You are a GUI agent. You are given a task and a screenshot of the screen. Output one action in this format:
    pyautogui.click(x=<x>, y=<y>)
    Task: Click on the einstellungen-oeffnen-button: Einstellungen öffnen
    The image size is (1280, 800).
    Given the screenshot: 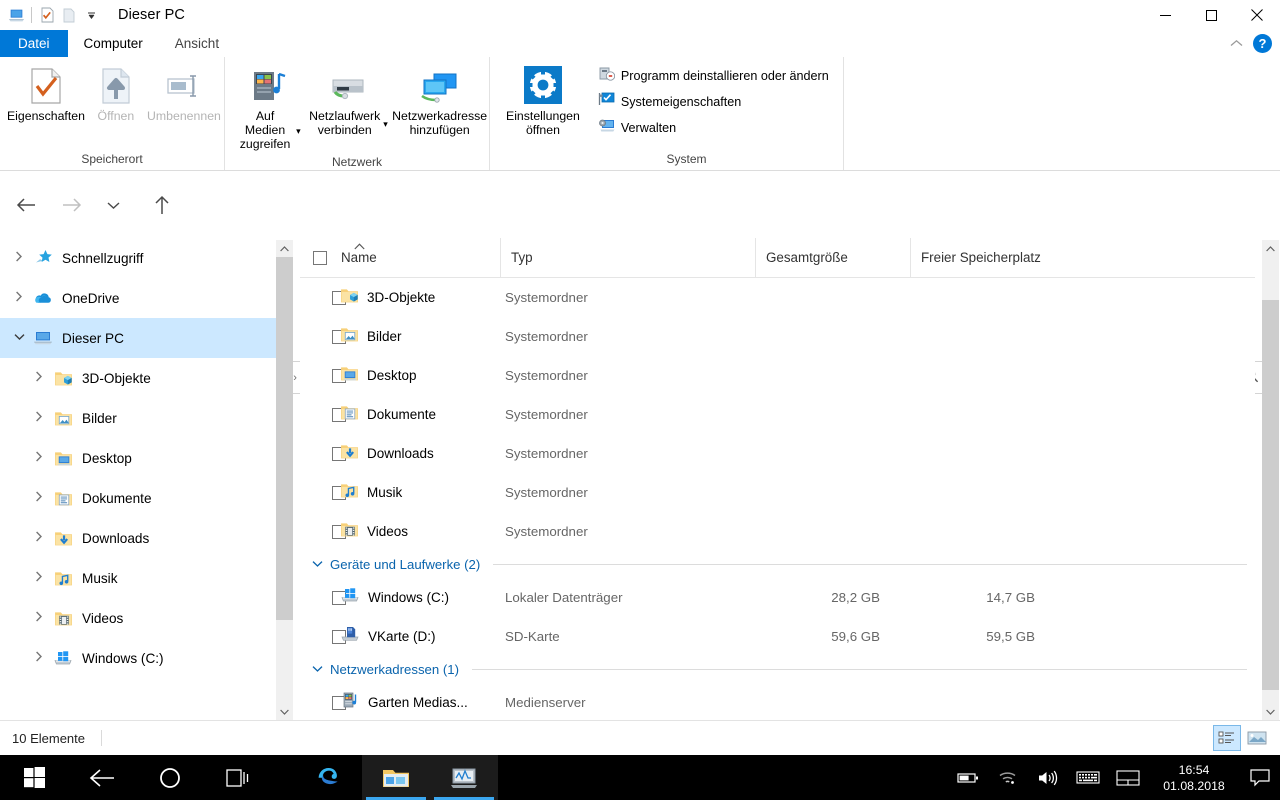 What is the action you would take?
    pyautogui.click(x=543, y=101)
    